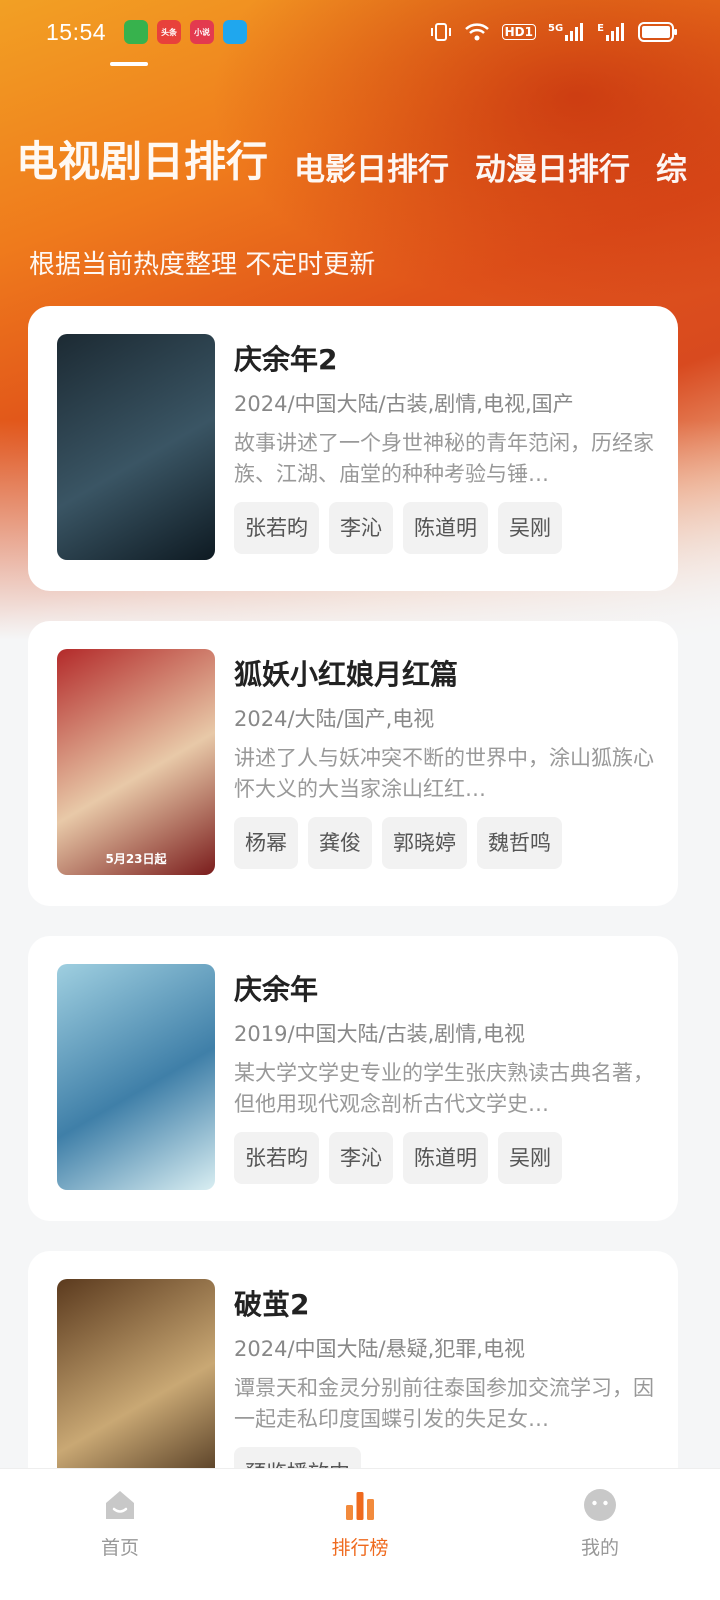 This screenshot has height=1600, width=720. Describe the element at coordinates (169, 32) in the screenshot. I see `toutiao-app-icon: 头条` at that location.